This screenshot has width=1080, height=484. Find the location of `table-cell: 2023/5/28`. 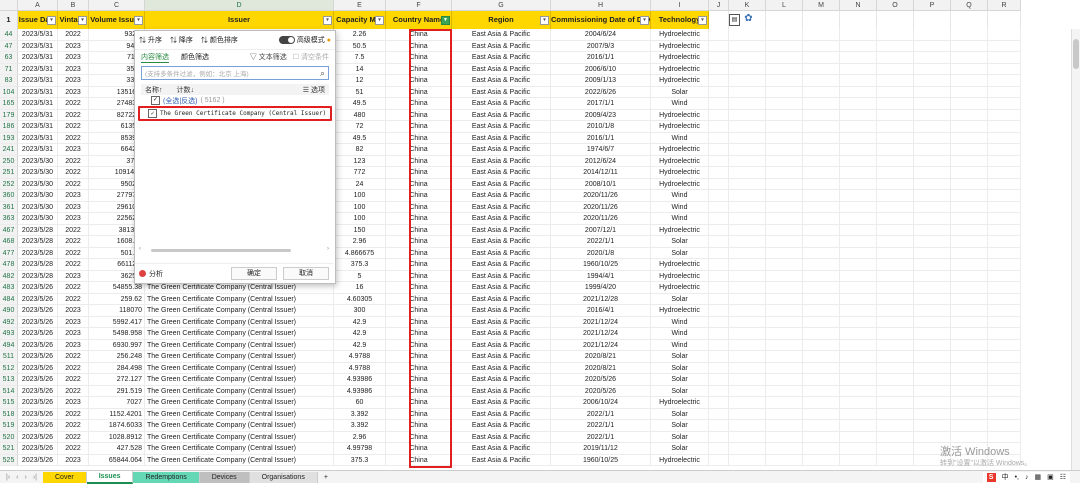

table-cell: 2023/5/28 is located at coordinates (38, 242).